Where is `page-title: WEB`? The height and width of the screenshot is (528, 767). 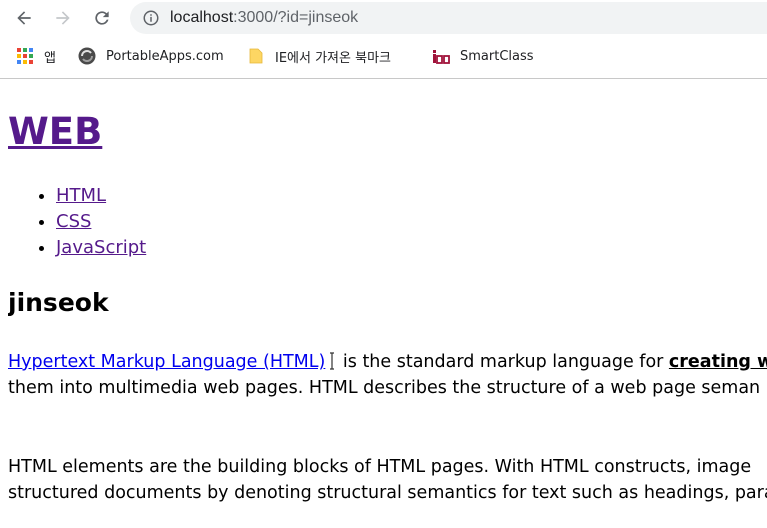 page-title: WEB is located at coordinates (55, 132).